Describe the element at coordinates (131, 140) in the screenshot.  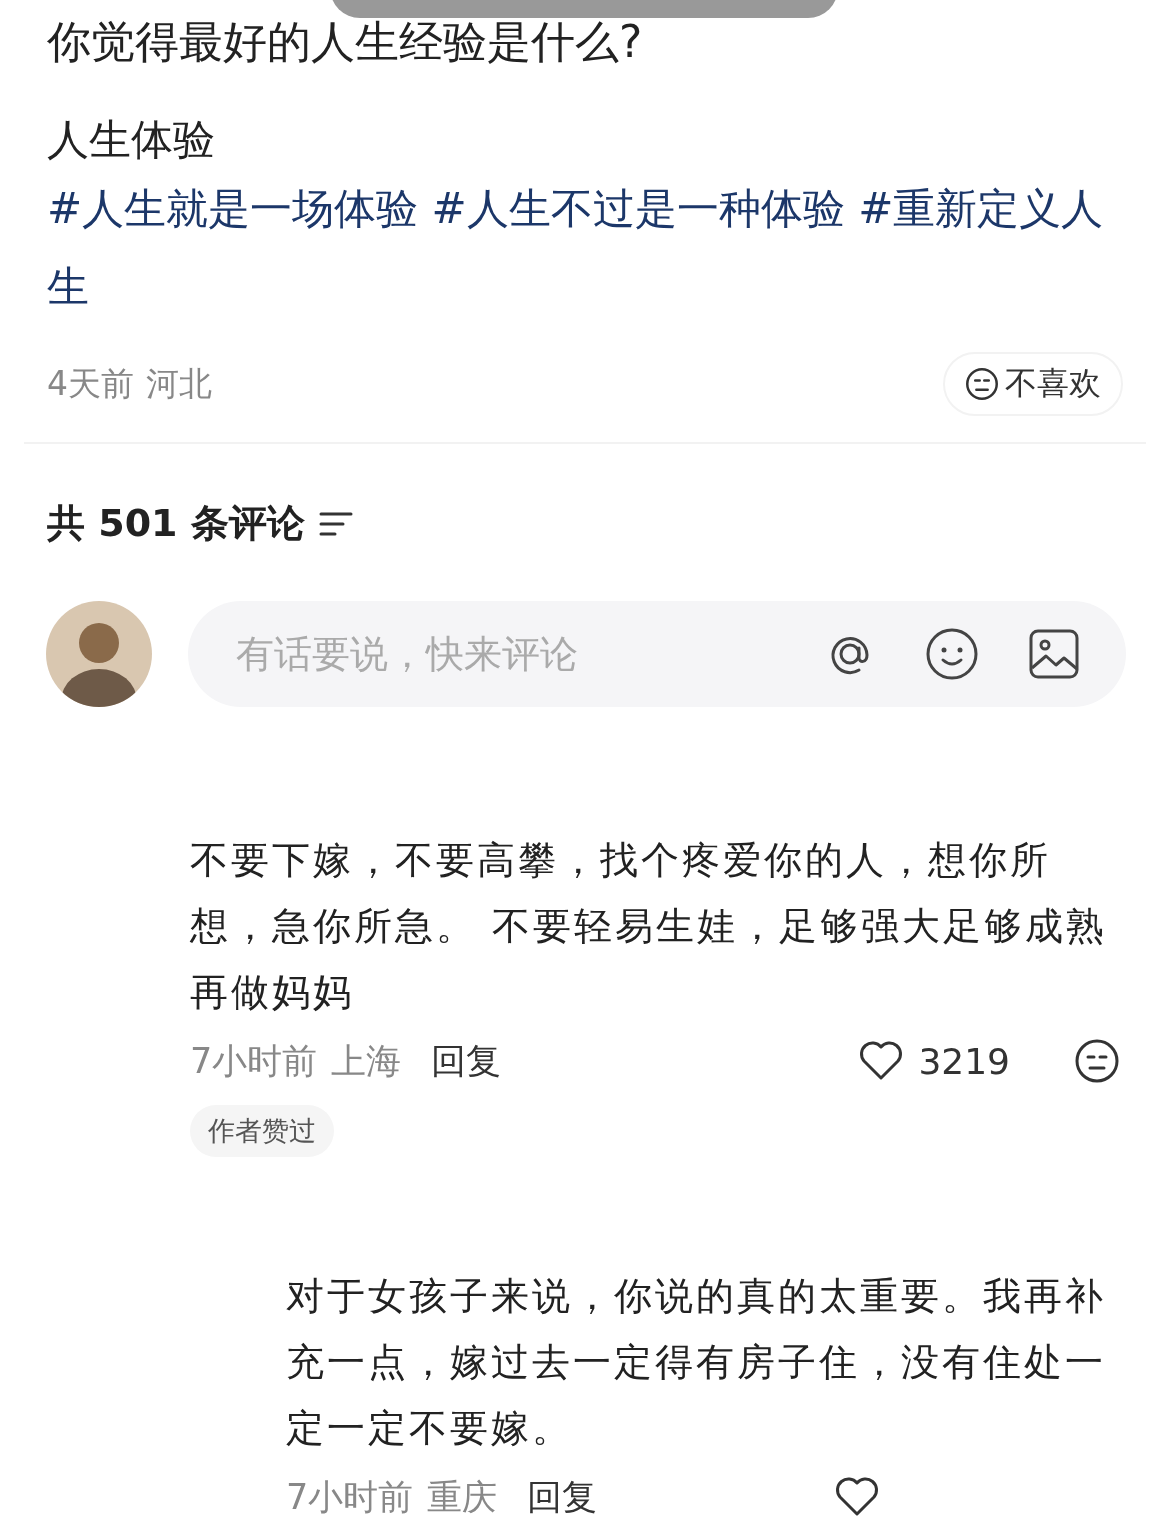
I see `question-body: 人生体验` at that location.